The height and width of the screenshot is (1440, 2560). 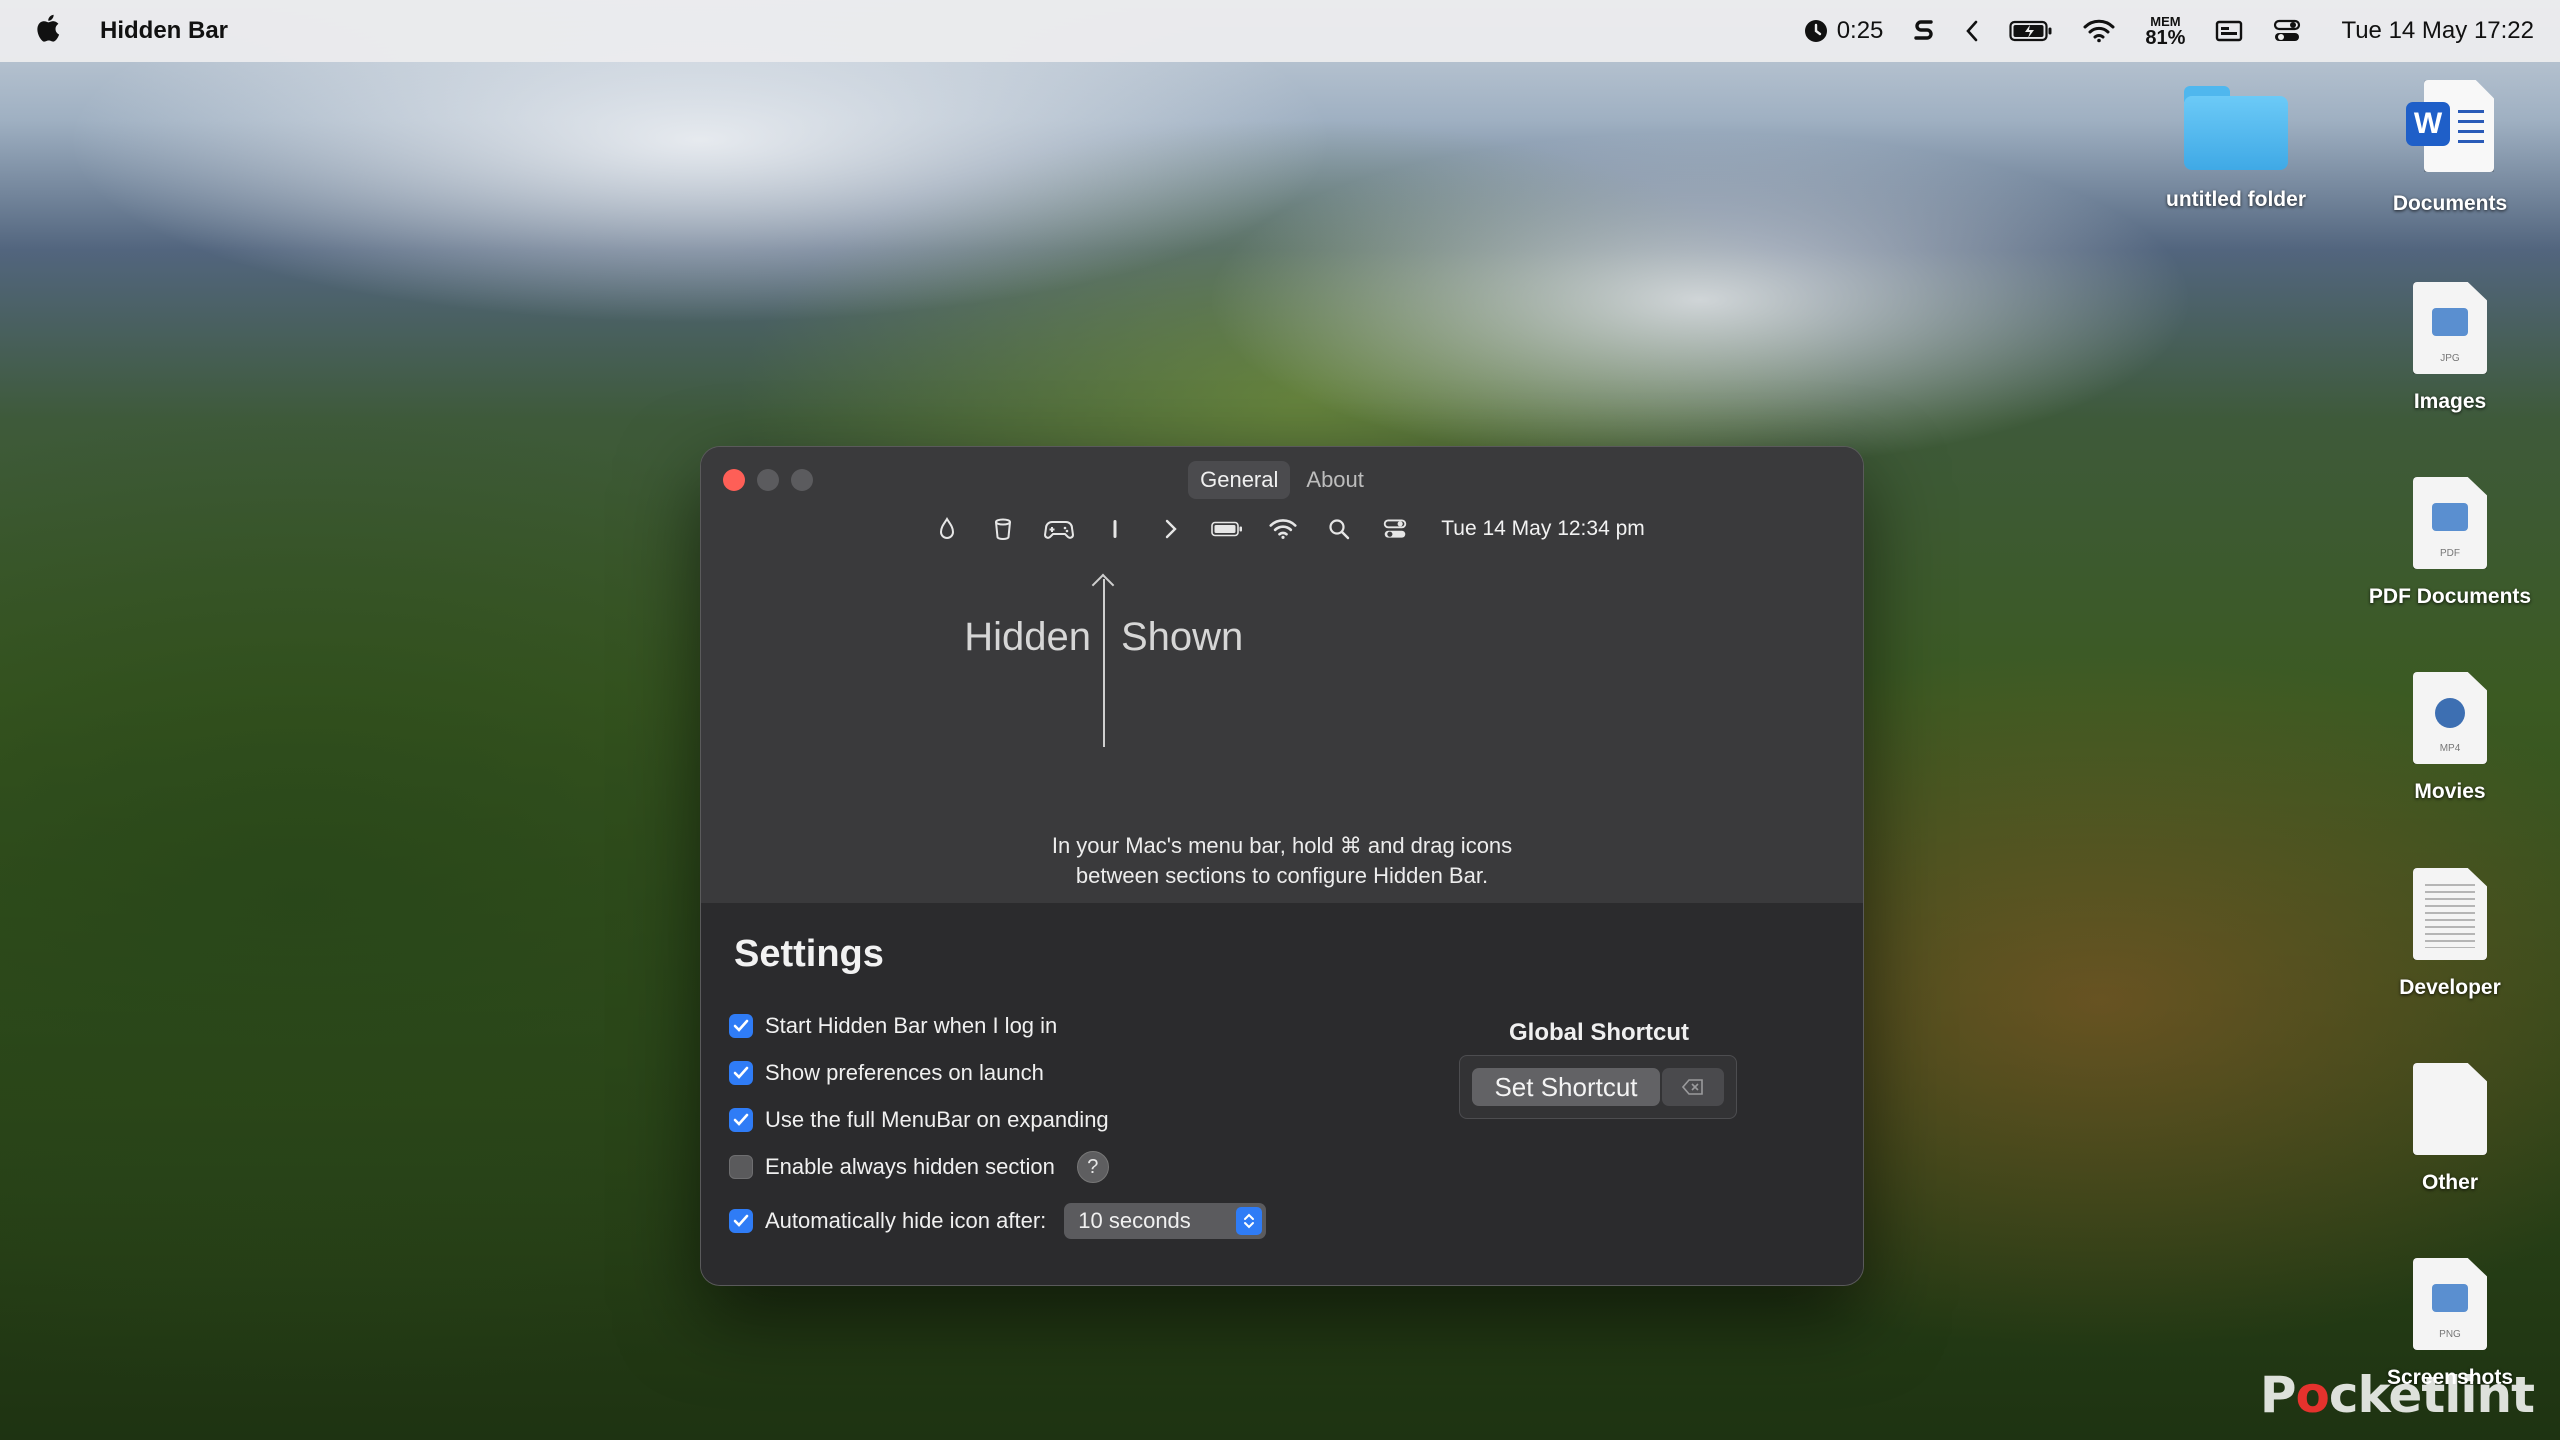 What do you see at coordinates (1335, 480) in the screenshot?
I see `tab-about: About` at bounding box center [1335, 480].